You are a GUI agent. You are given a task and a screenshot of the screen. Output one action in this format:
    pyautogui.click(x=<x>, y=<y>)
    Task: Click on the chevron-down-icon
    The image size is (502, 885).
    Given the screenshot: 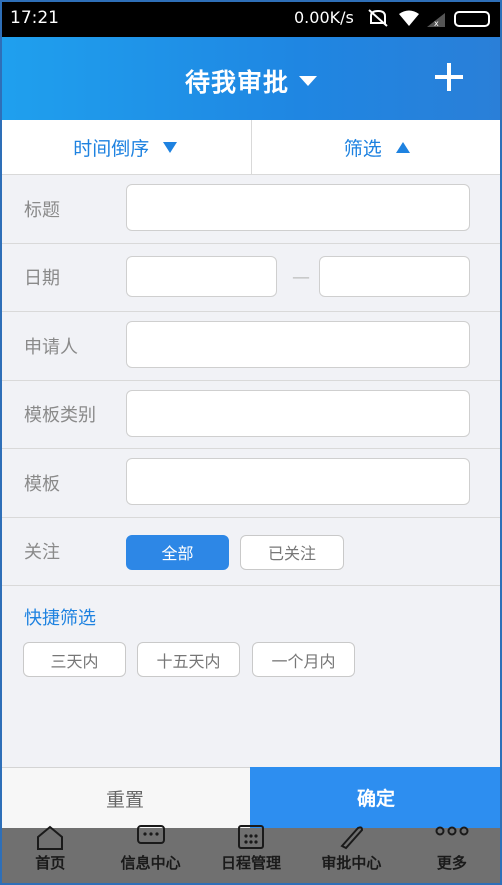 What is the action you would take?
    pyautogui.click(x=308, y=81)
    